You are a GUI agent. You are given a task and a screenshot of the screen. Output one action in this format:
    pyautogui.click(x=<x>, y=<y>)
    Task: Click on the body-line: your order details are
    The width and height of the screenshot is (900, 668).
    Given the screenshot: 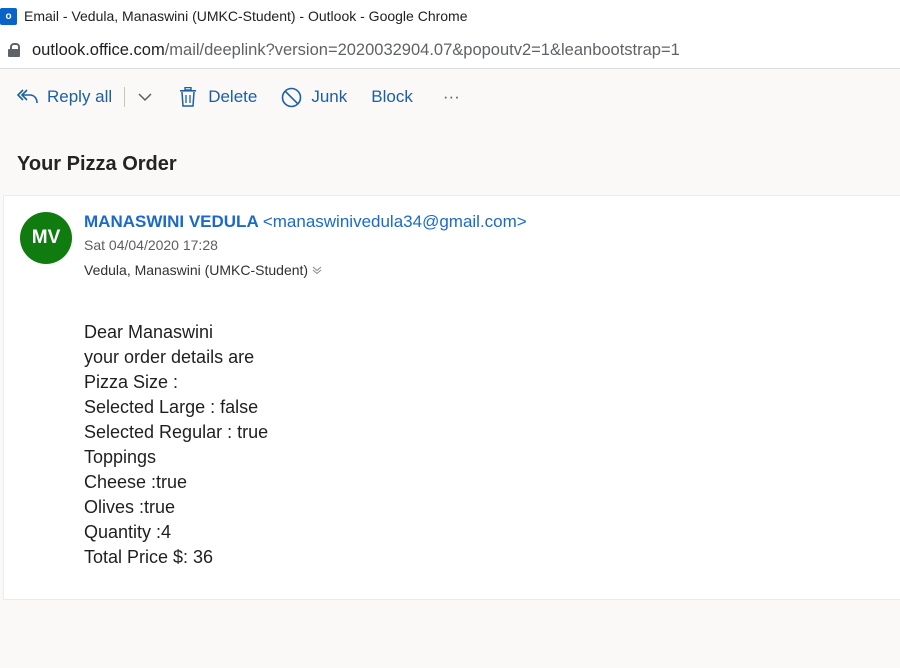 What is the action you would take?
    pyautogui.click(x=169, y=357)
    